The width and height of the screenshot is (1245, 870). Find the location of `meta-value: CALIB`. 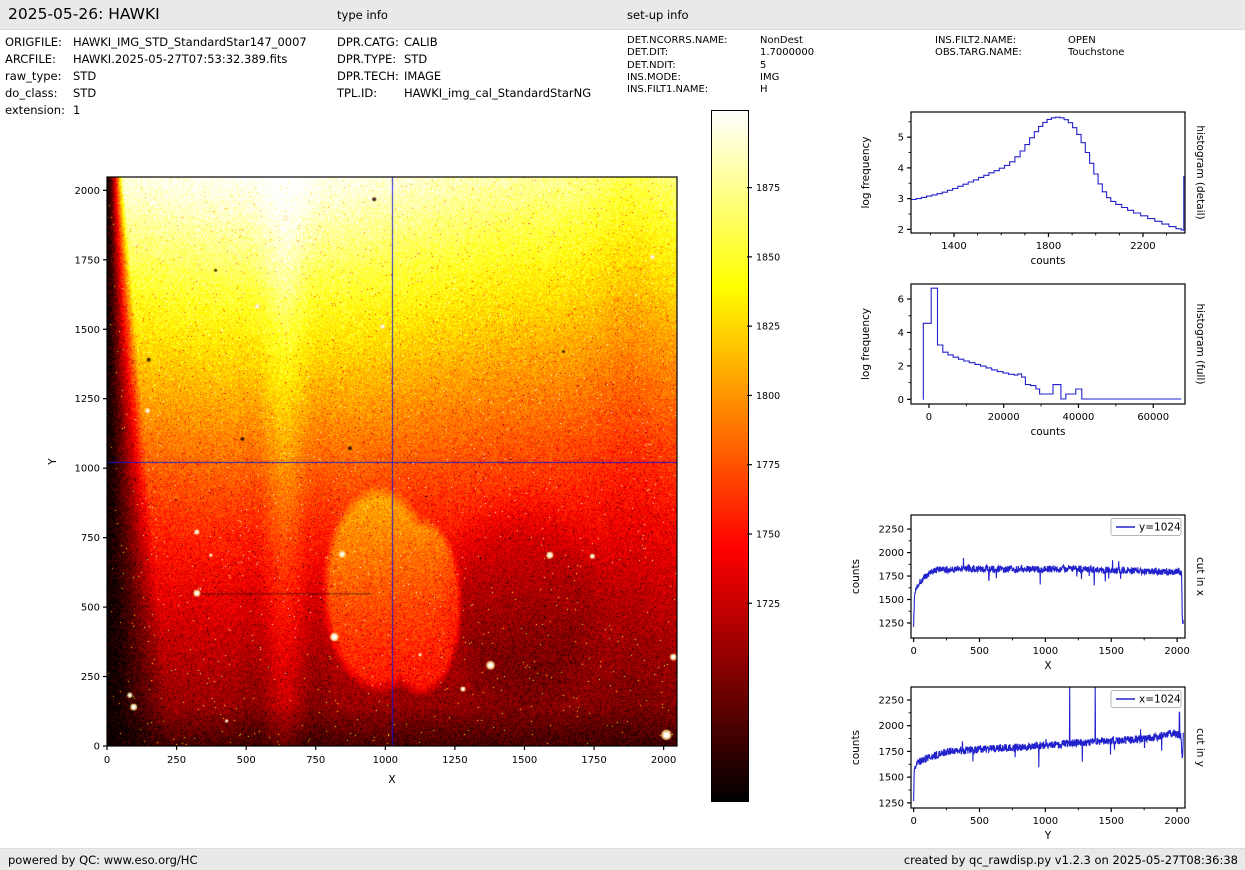

meta-value: CALIB is located at coordinates (421, 42).